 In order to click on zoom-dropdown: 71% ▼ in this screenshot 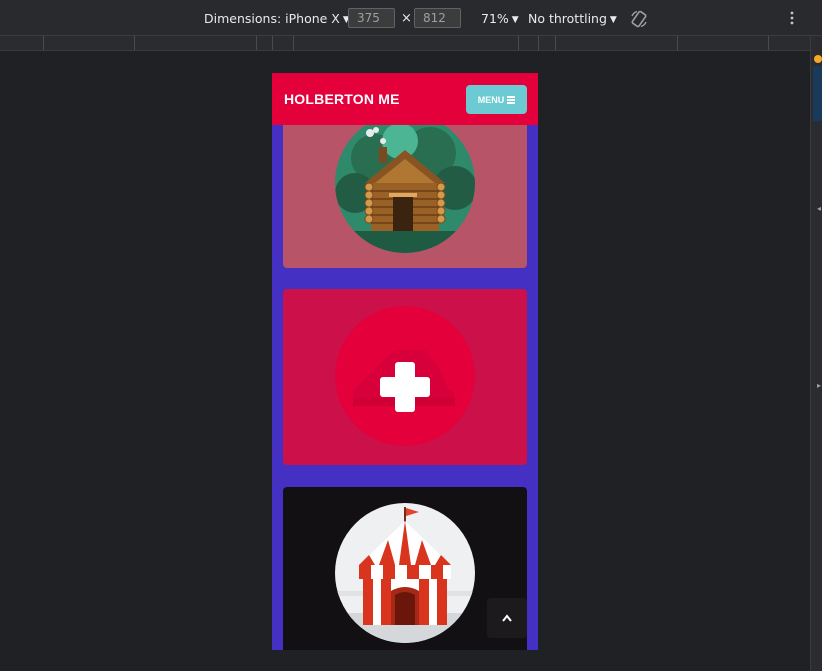, I will do `click(500, 18)`.